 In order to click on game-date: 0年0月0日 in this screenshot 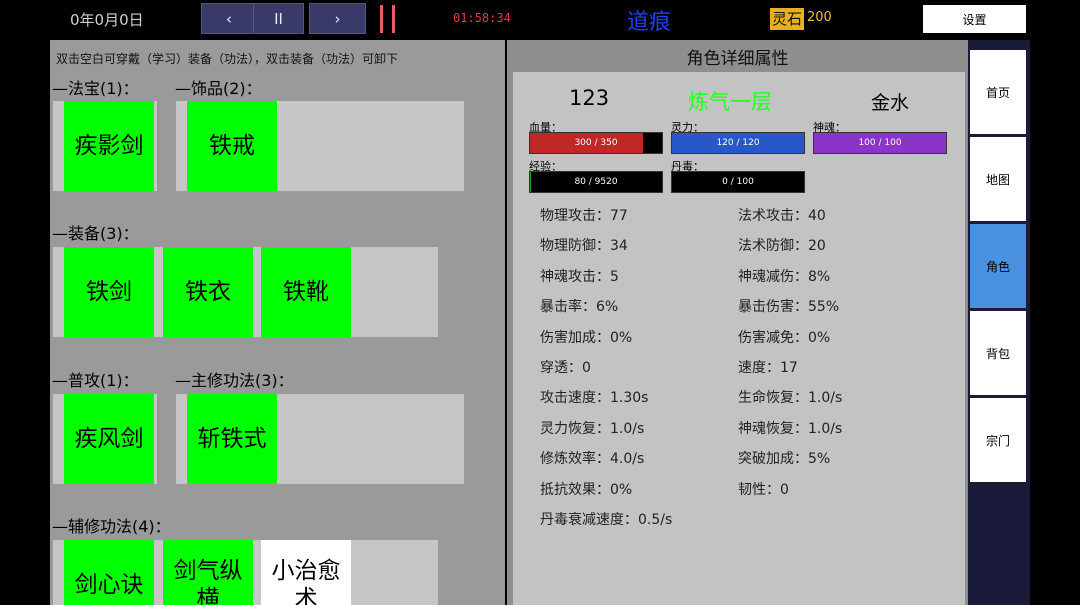, I will do `click(107, 20)`.